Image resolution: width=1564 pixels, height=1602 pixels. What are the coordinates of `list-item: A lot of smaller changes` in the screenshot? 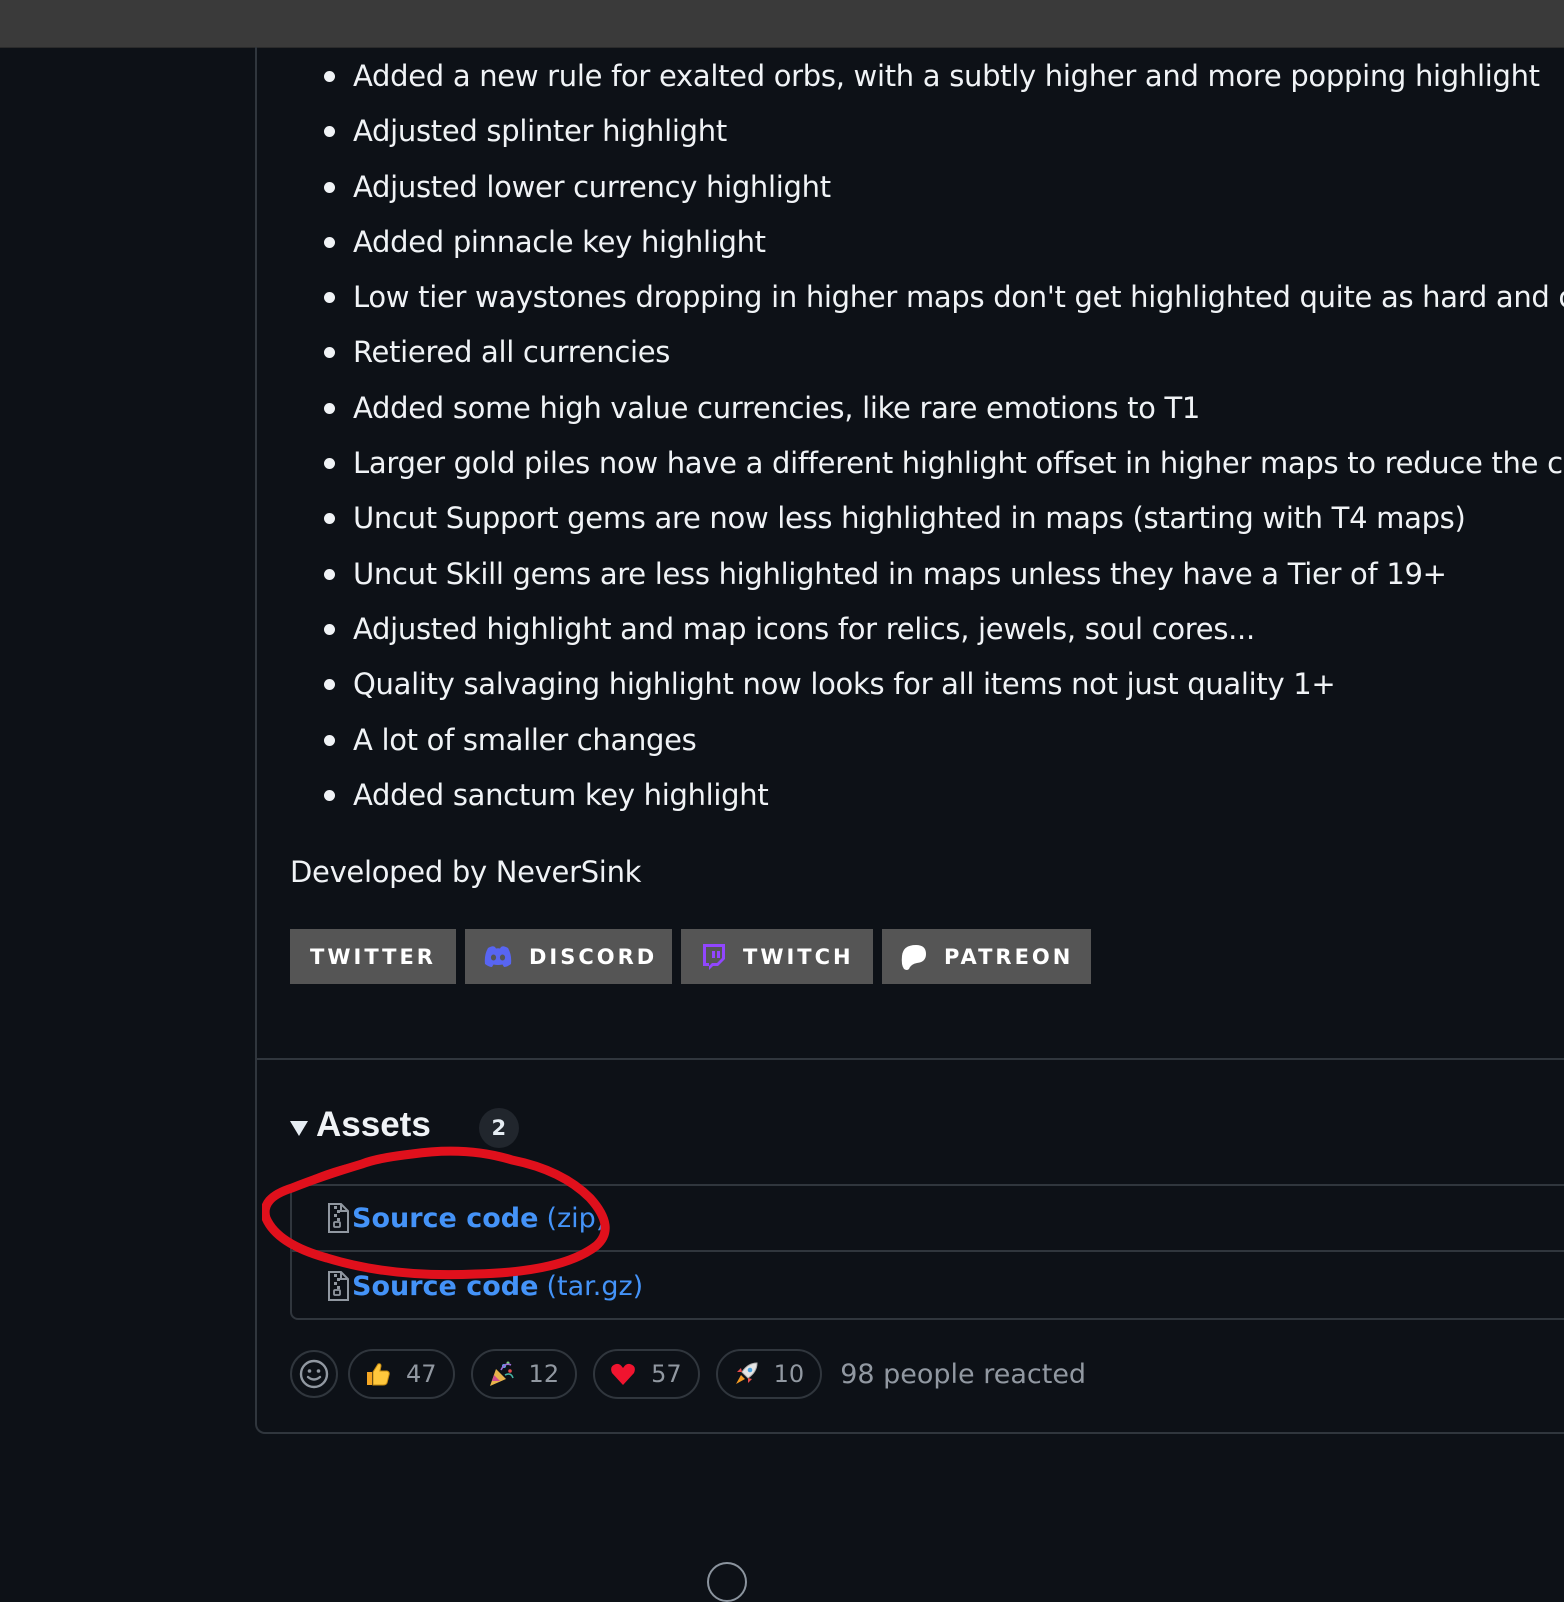 It's located at (944, 746).